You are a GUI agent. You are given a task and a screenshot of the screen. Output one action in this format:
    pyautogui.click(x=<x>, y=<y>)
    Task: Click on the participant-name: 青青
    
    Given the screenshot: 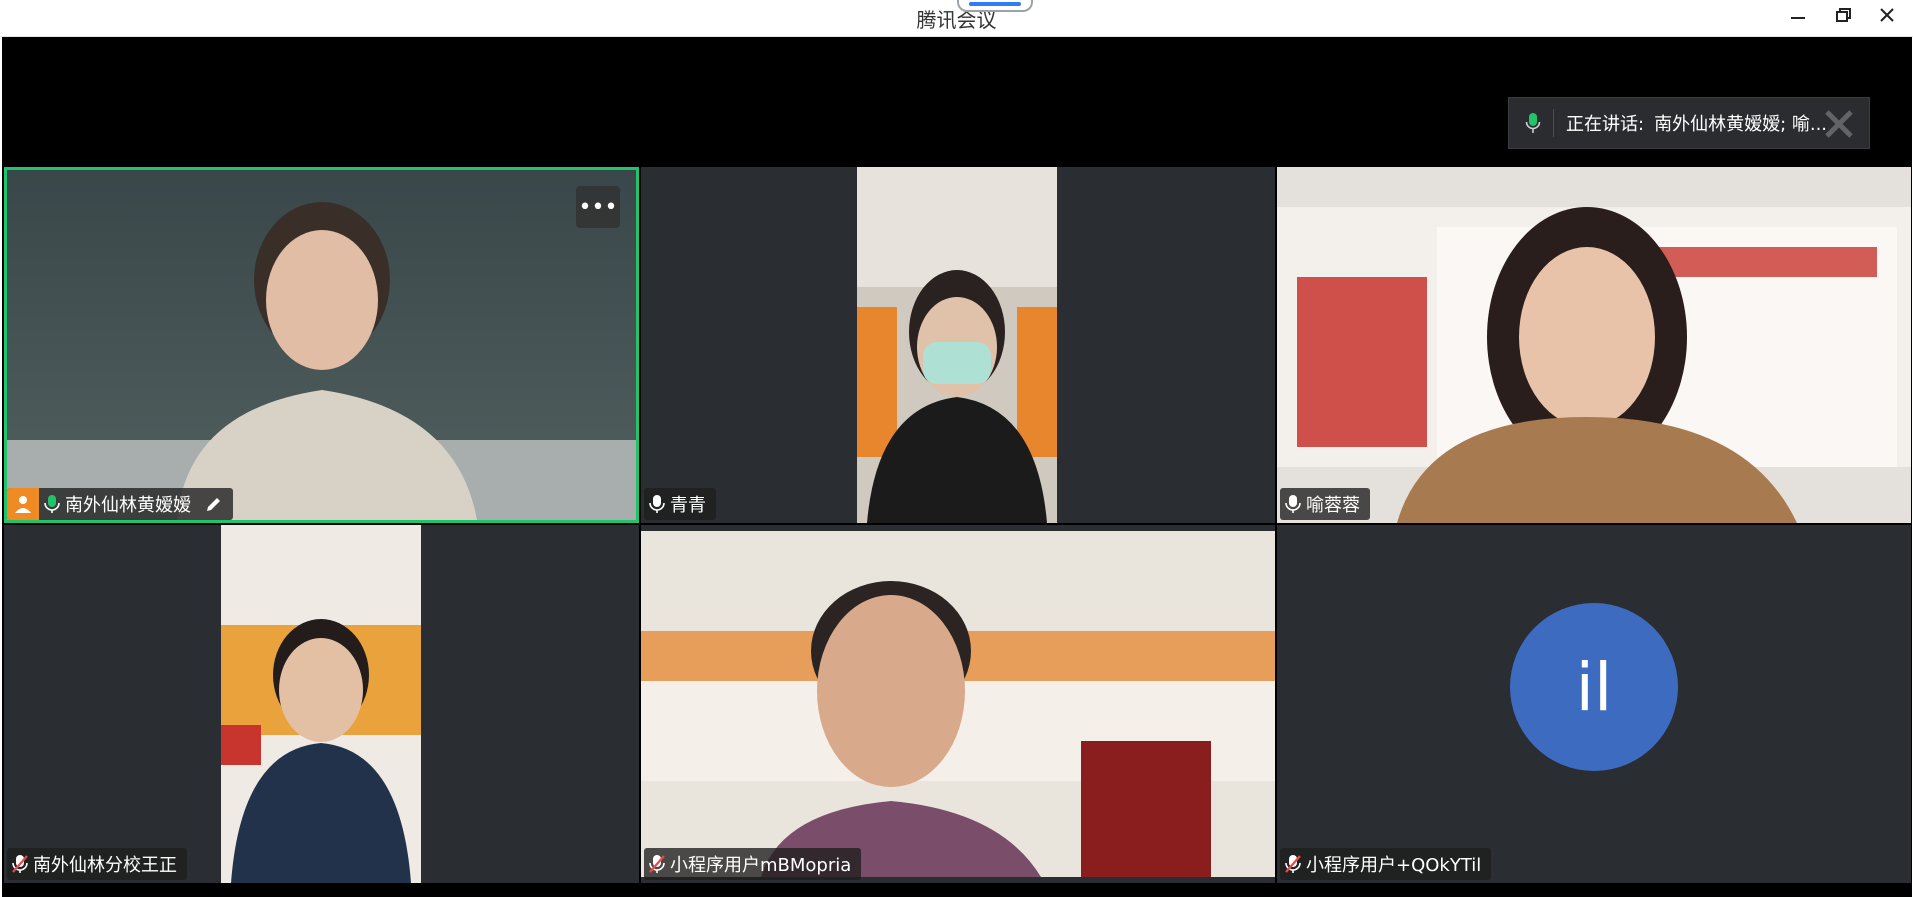 What is the action you would take?
    pyautogui.click(x=688, y=505)
    